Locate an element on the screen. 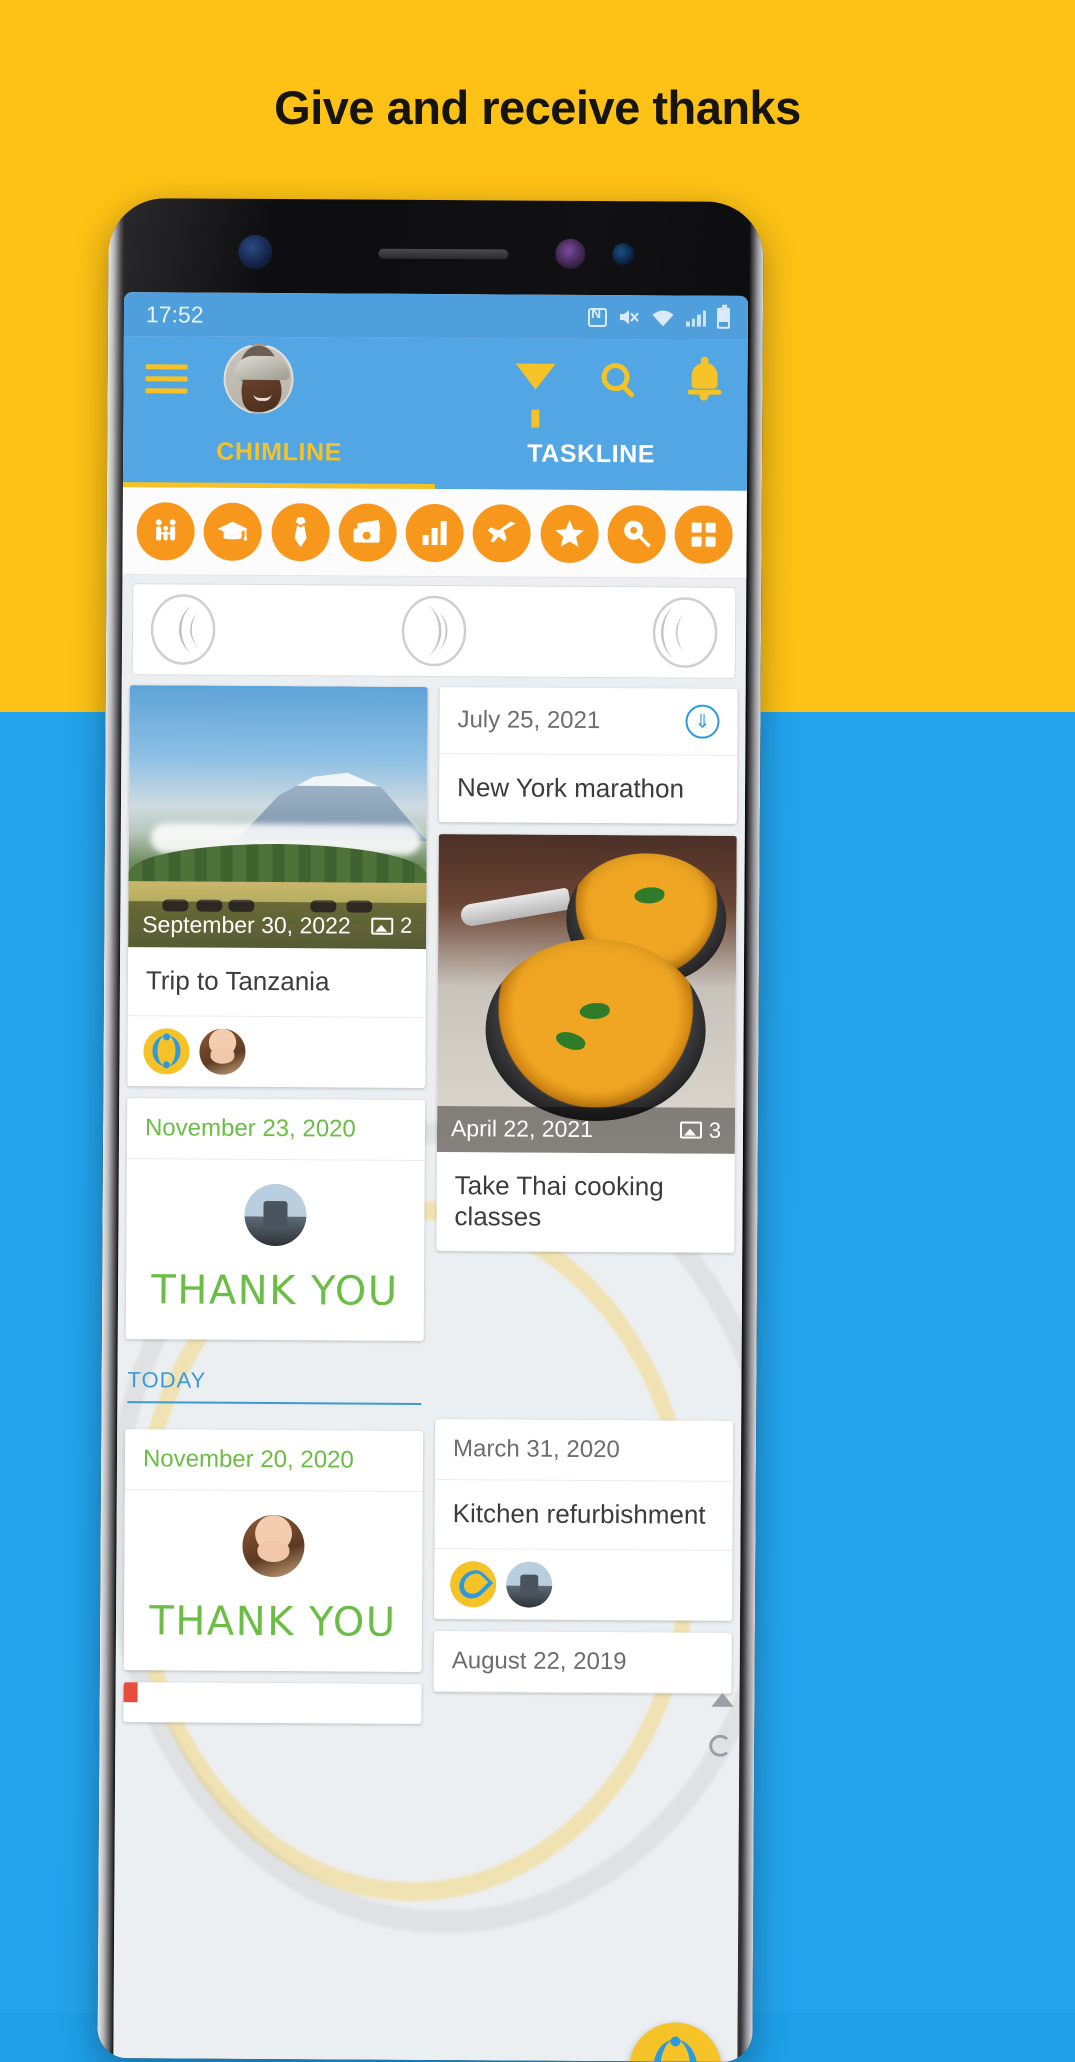 The height and width of the screenshot is (2062, 1075). grid-icon is located at coordinates (703, 534).